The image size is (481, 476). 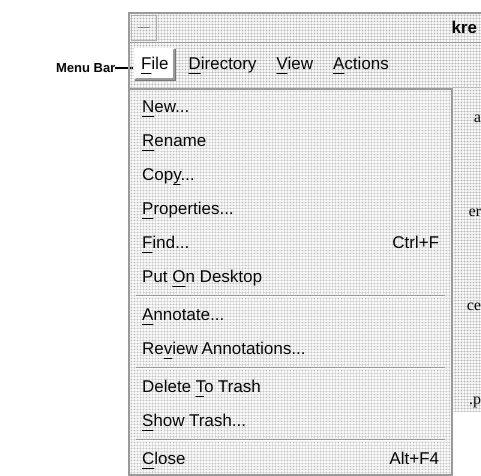 I want to click on menu-bar-item: Directory, so click(x=222, y=64).